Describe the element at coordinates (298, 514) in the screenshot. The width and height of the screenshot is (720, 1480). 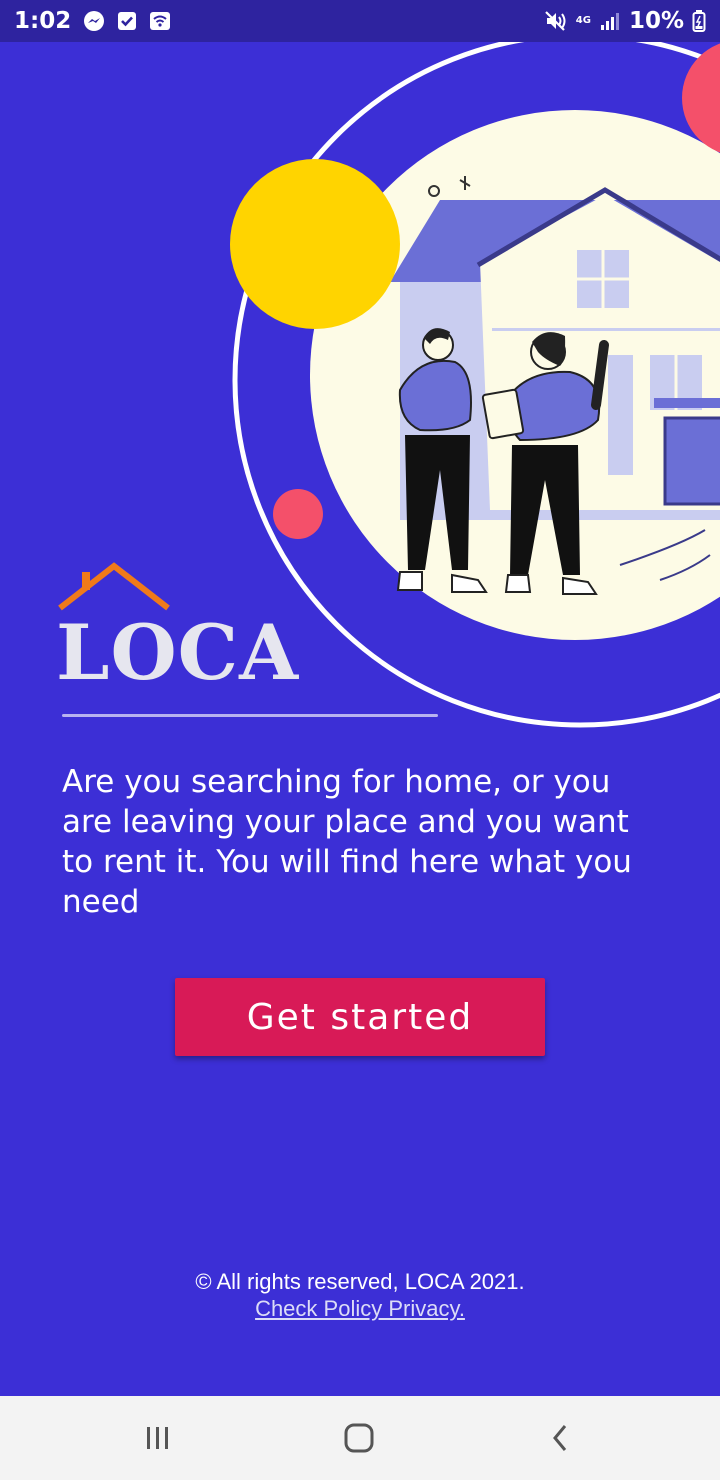
I see `pink-dot` at that location.